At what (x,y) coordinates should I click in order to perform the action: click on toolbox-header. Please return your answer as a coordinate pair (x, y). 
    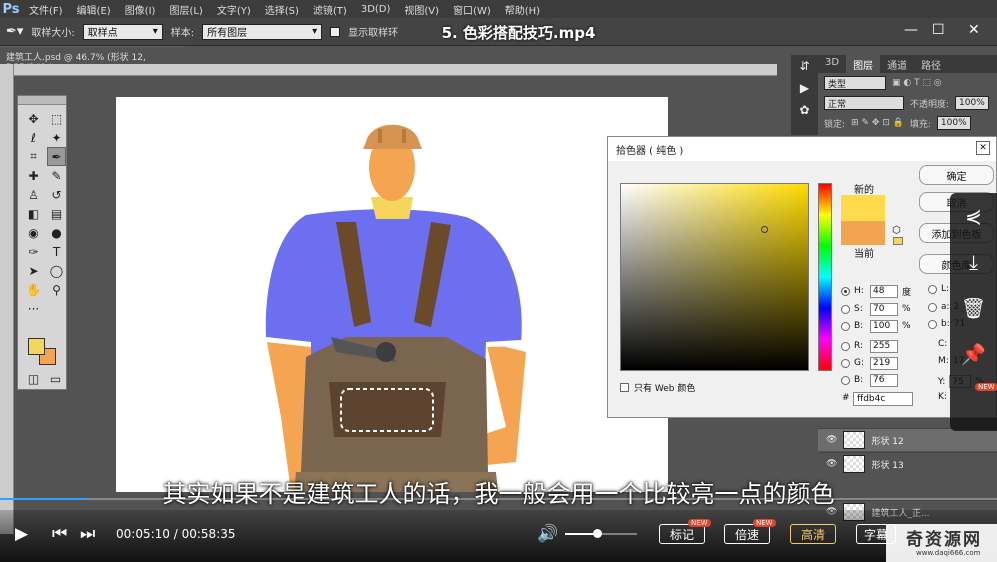
    Looking at the image, I should click on (42, 100).